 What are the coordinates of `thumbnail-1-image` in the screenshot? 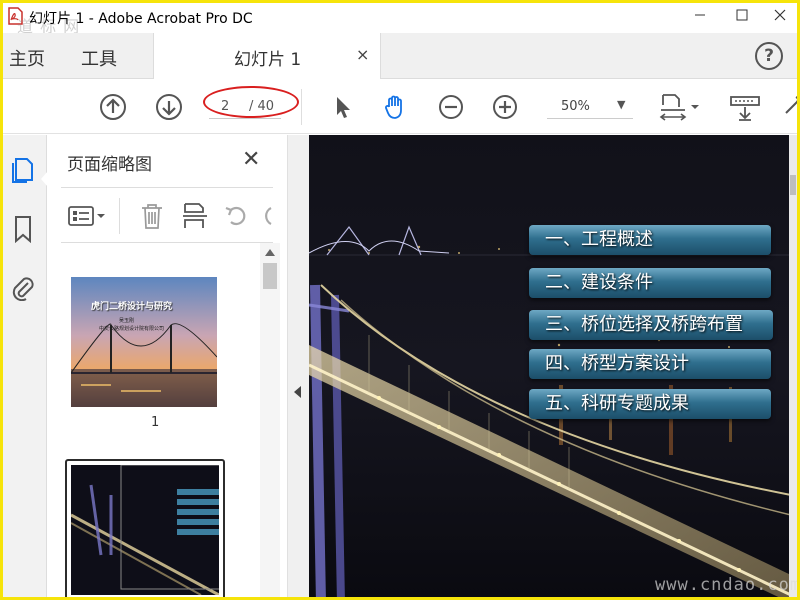 It's located at (144, 342).